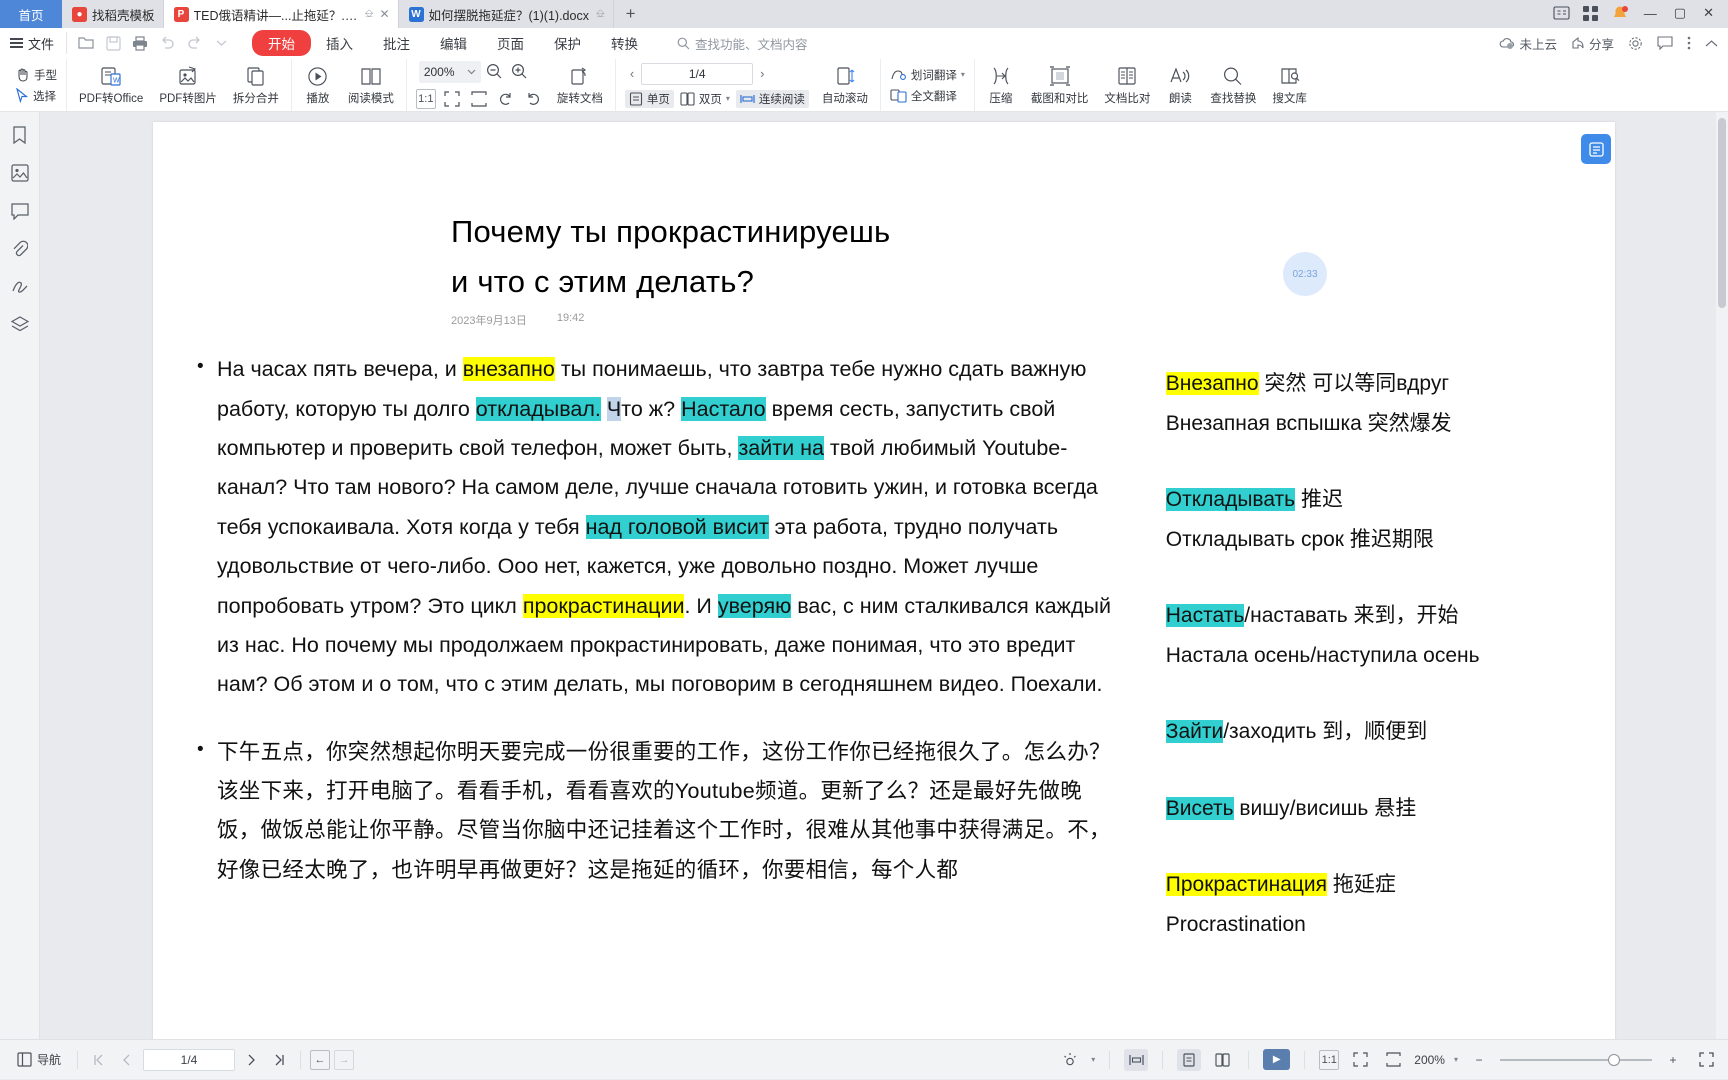 The image size is (1728, 1080). What do you see at coordinates (927, 96) in the screenshot?
I see `full-translate-button: 全文翻译` at bounding box center [927, 96].